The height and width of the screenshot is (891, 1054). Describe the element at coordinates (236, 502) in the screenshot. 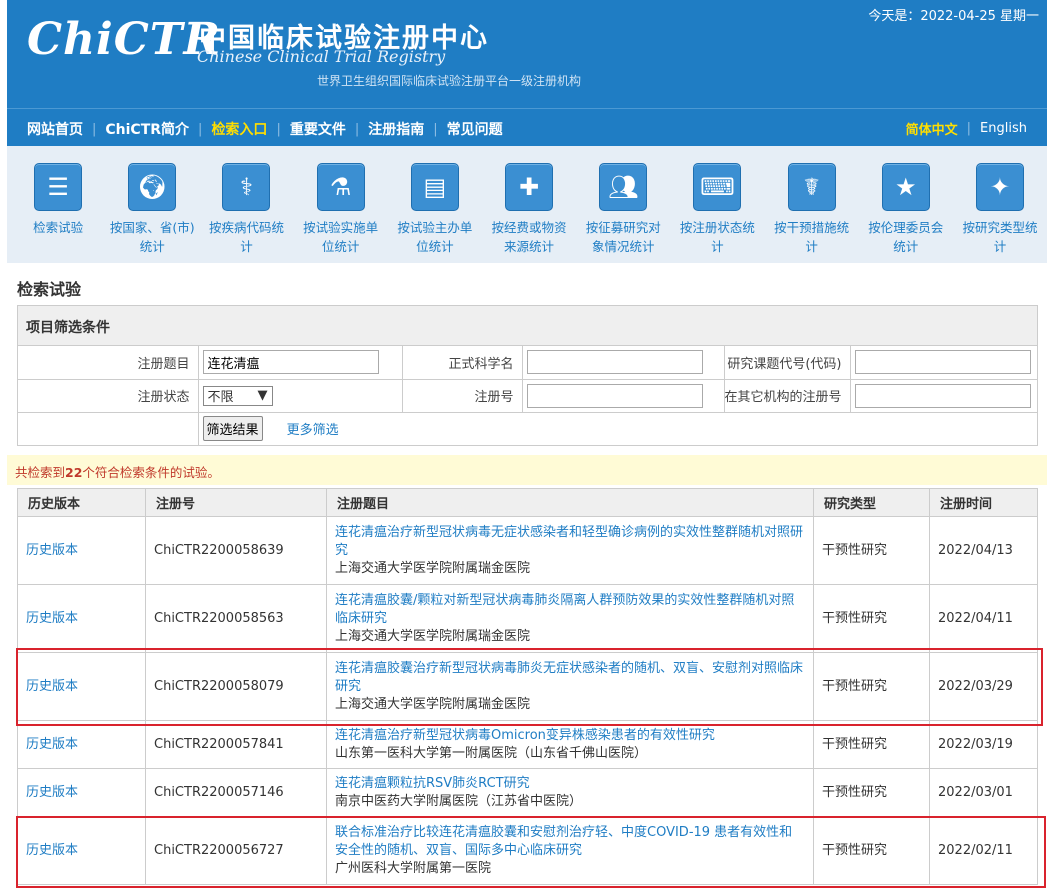

I see `col-regno: 注册号` at that location.